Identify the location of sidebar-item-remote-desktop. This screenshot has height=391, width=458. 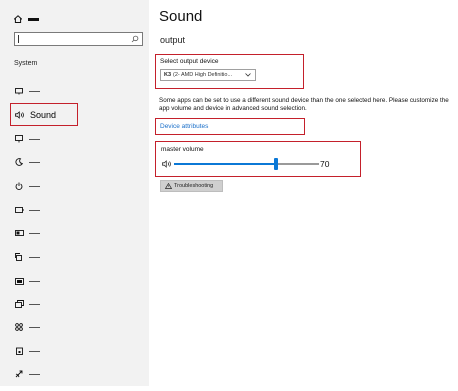
(27, 374).